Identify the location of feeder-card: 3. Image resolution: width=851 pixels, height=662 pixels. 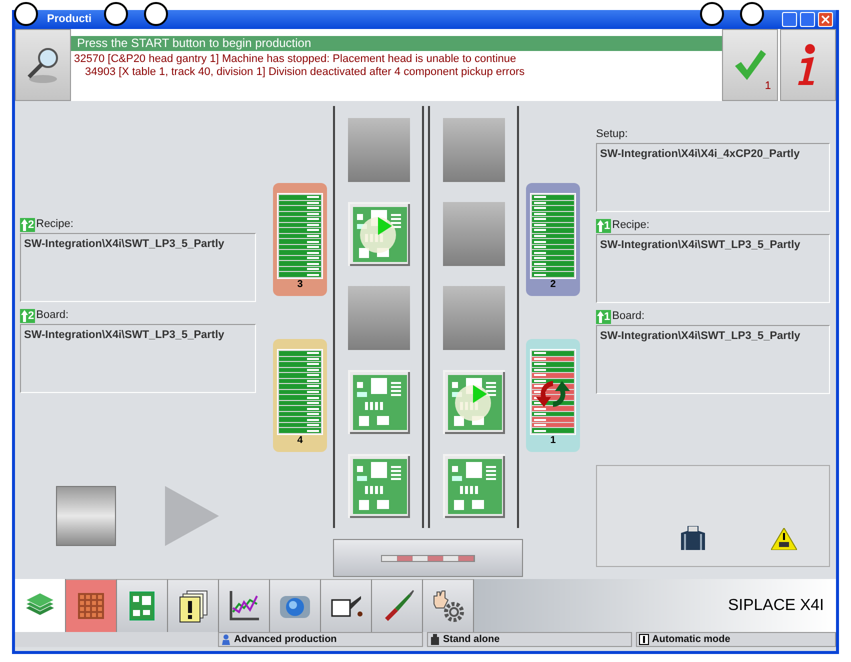
(300, 239).